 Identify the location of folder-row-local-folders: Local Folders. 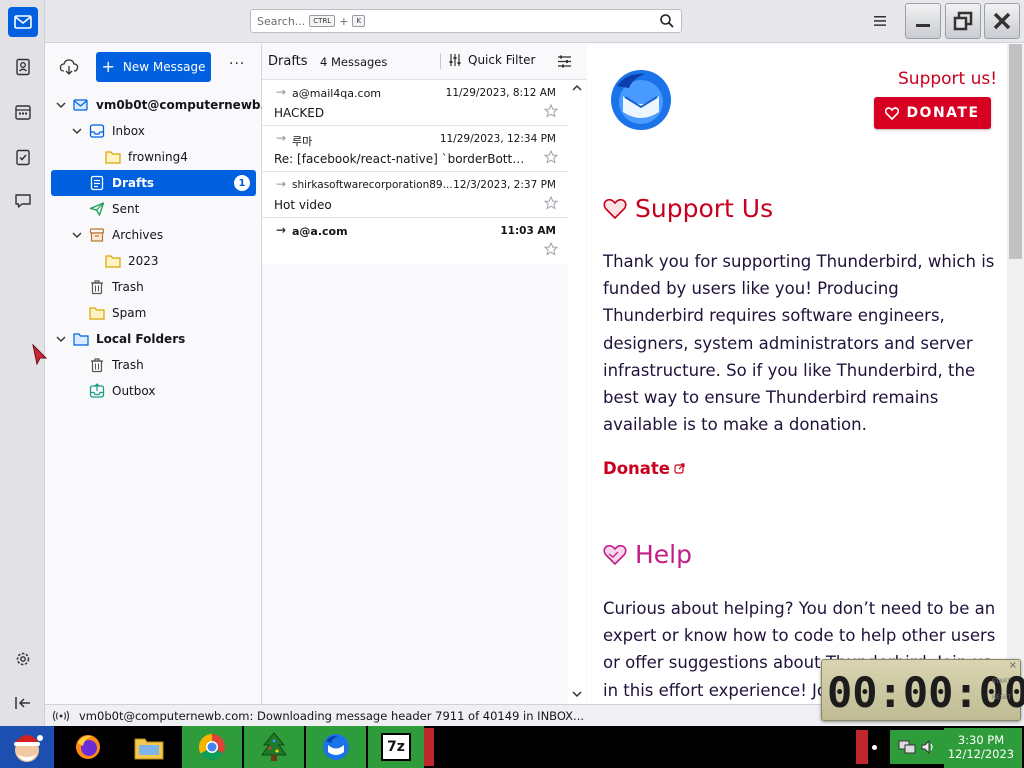
(153, 339).